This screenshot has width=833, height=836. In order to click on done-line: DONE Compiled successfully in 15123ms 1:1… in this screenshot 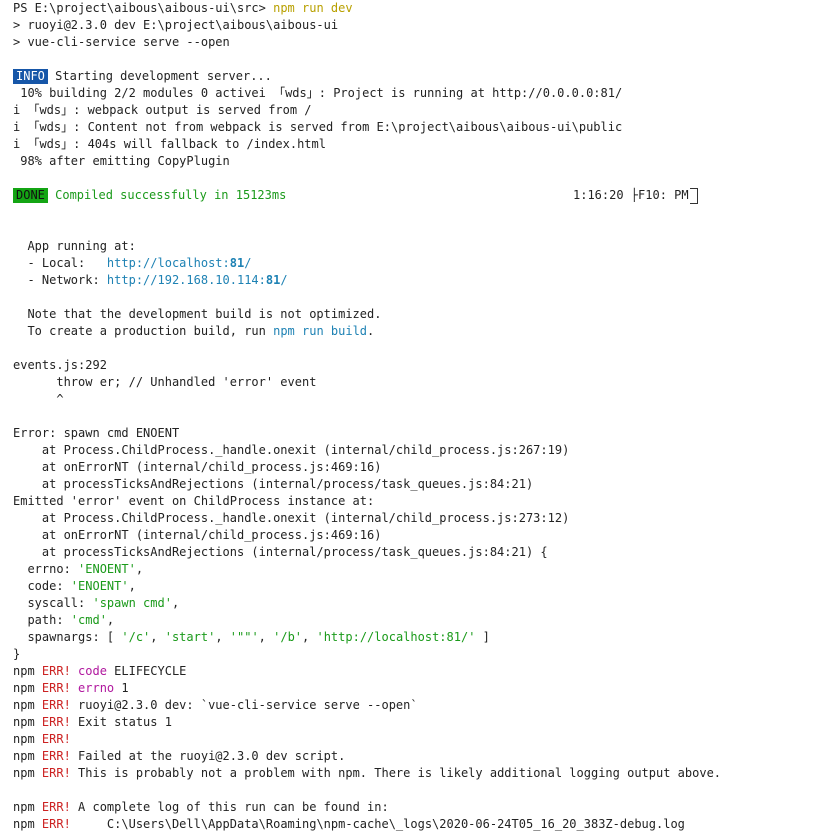, I will do `click(423, 195)`.